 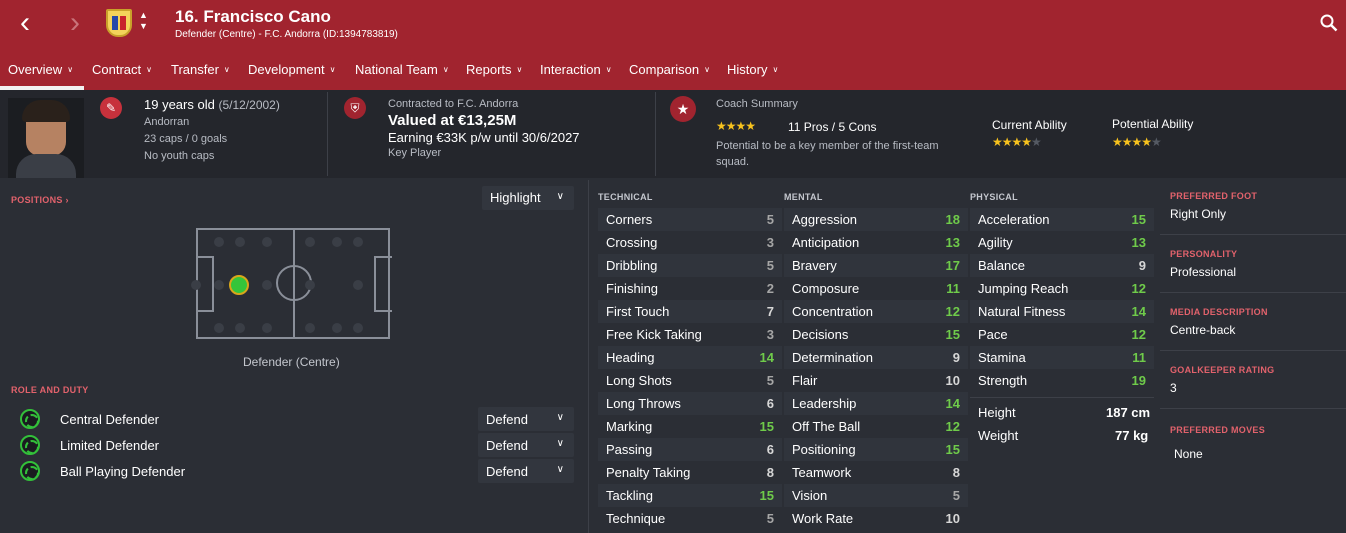 I want to click on current-ability-label: Current Ability, so click(x=1029, y=125).